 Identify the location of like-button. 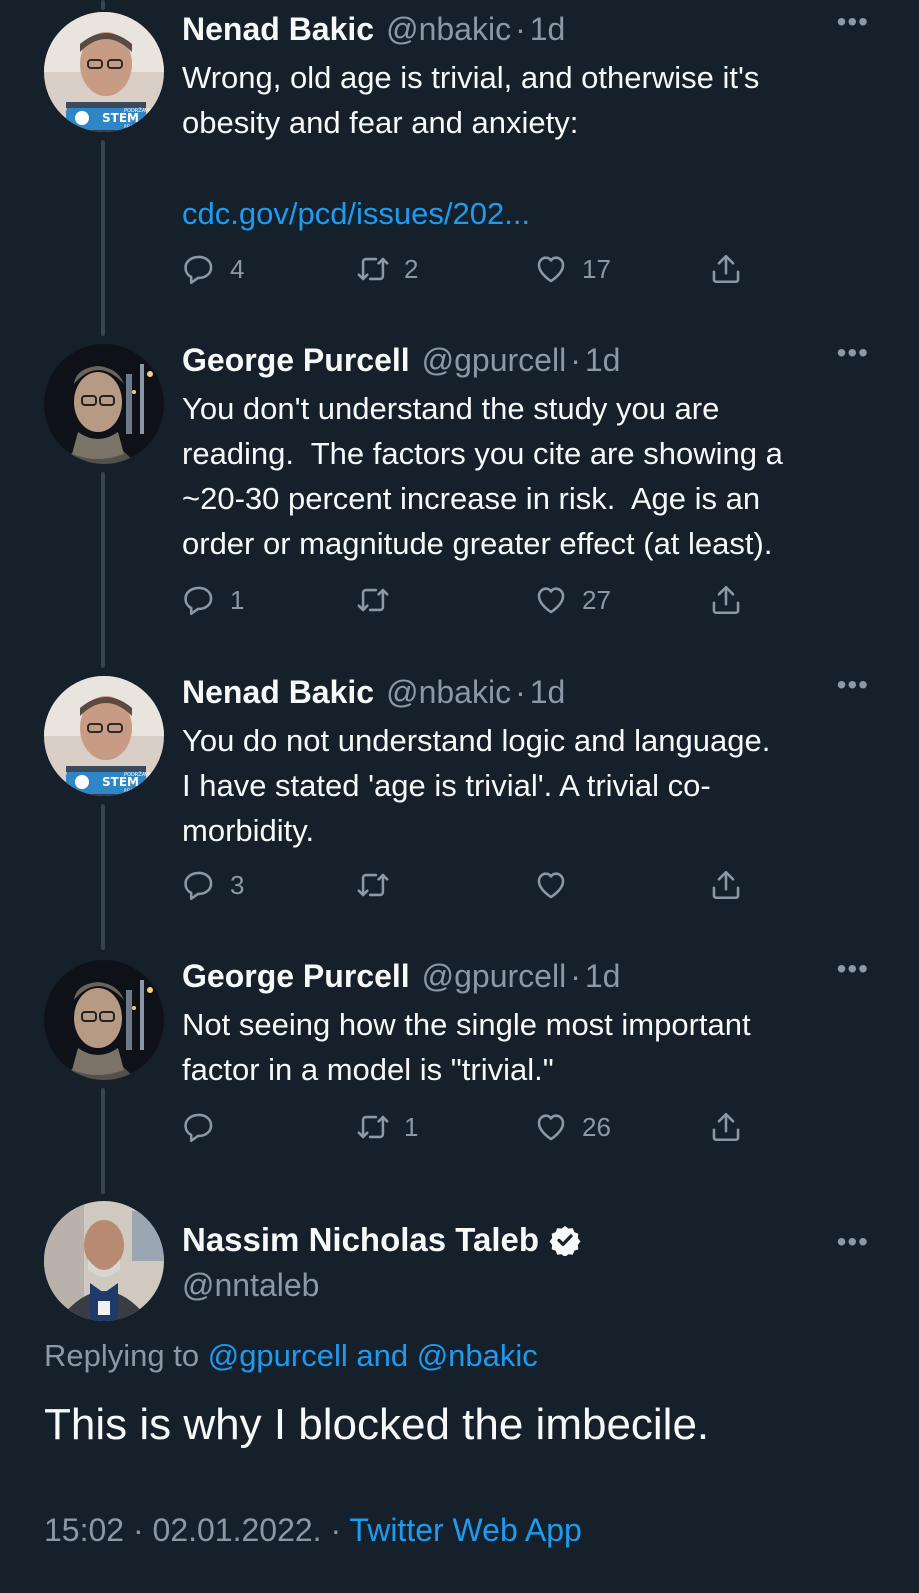
(558, 885).